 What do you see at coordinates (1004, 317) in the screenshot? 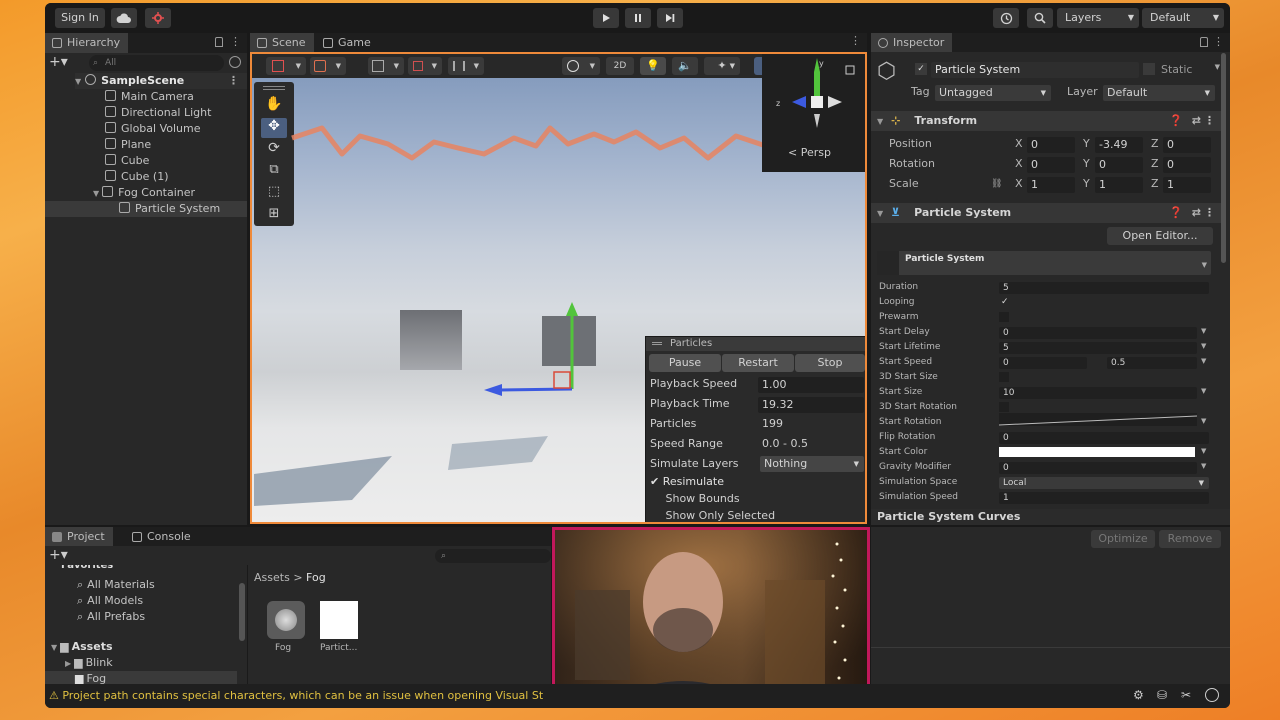
I see `prewarm-checkbox` at bounding box center [1004, 317].